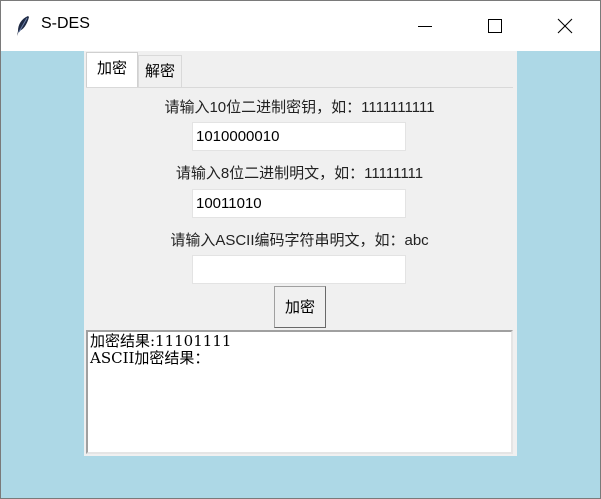 Image resolution: width=601 pixels, height=499 pixels. What do you see at coordinates (161, 341) in the screenshot?
I see `result-line: 加密结果:11101111` at bounding box center [161, 341].